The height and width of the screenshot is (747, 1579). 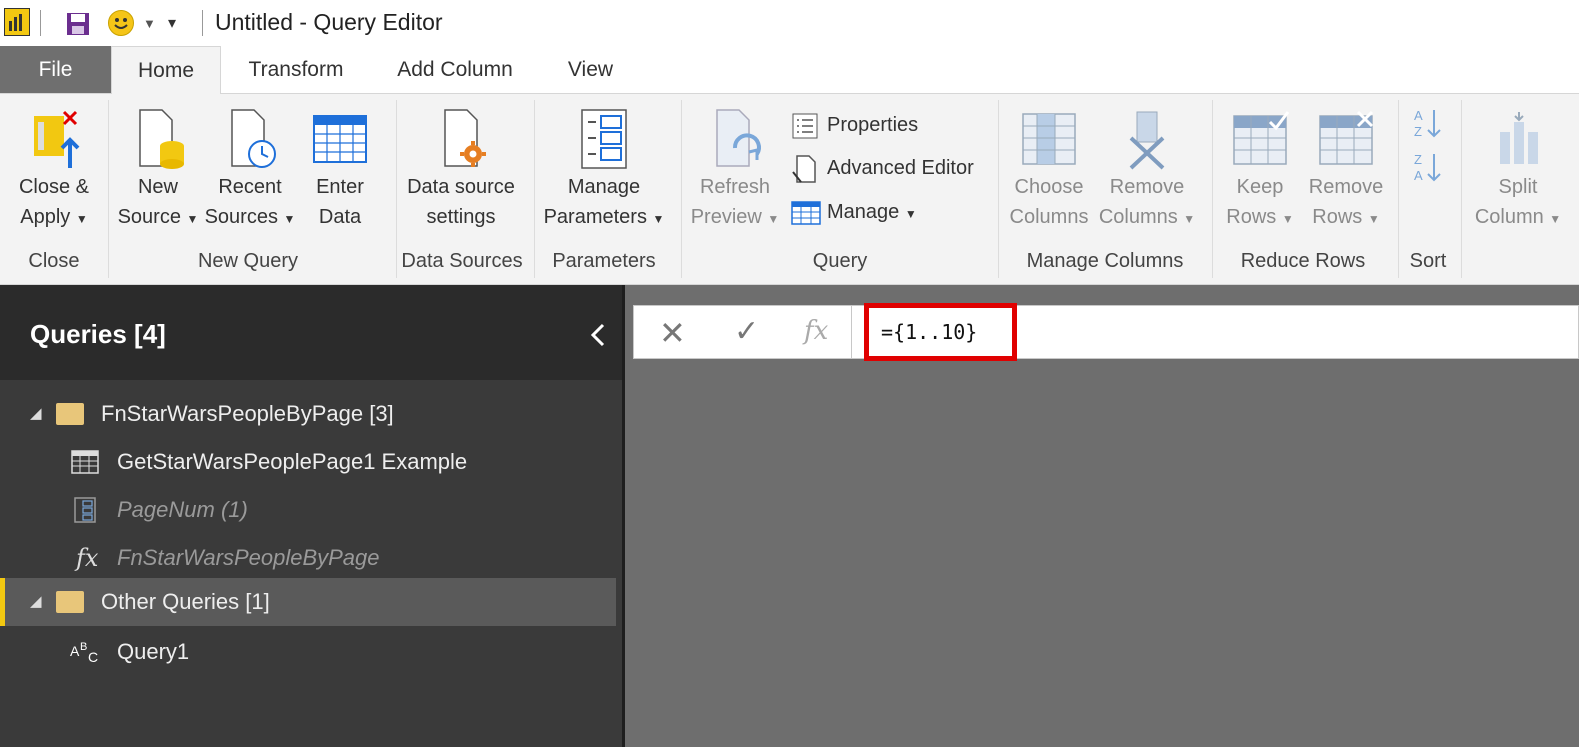 I want to click on recent-sources-label-1: Recent, so click(x=250, y=187).